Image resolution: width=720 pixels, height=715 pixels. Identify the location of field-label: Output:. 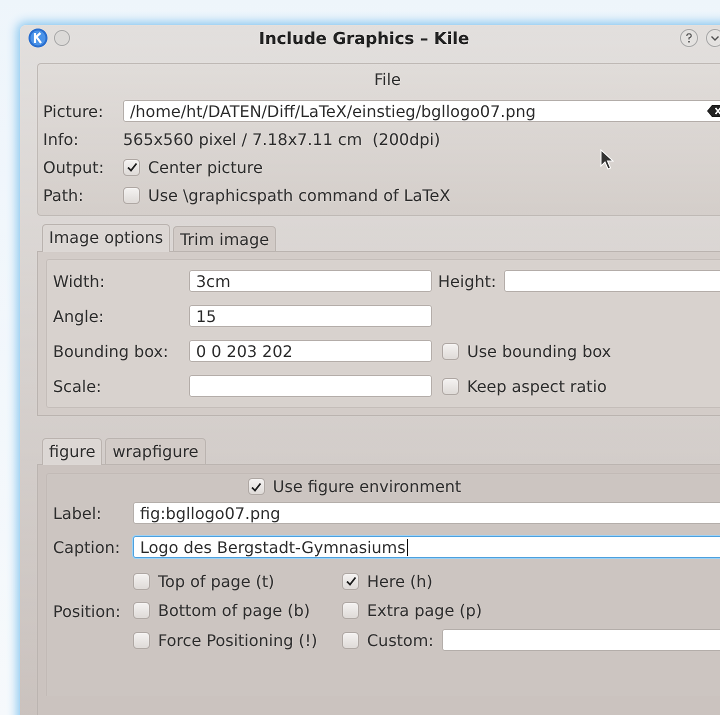
(74, 167).